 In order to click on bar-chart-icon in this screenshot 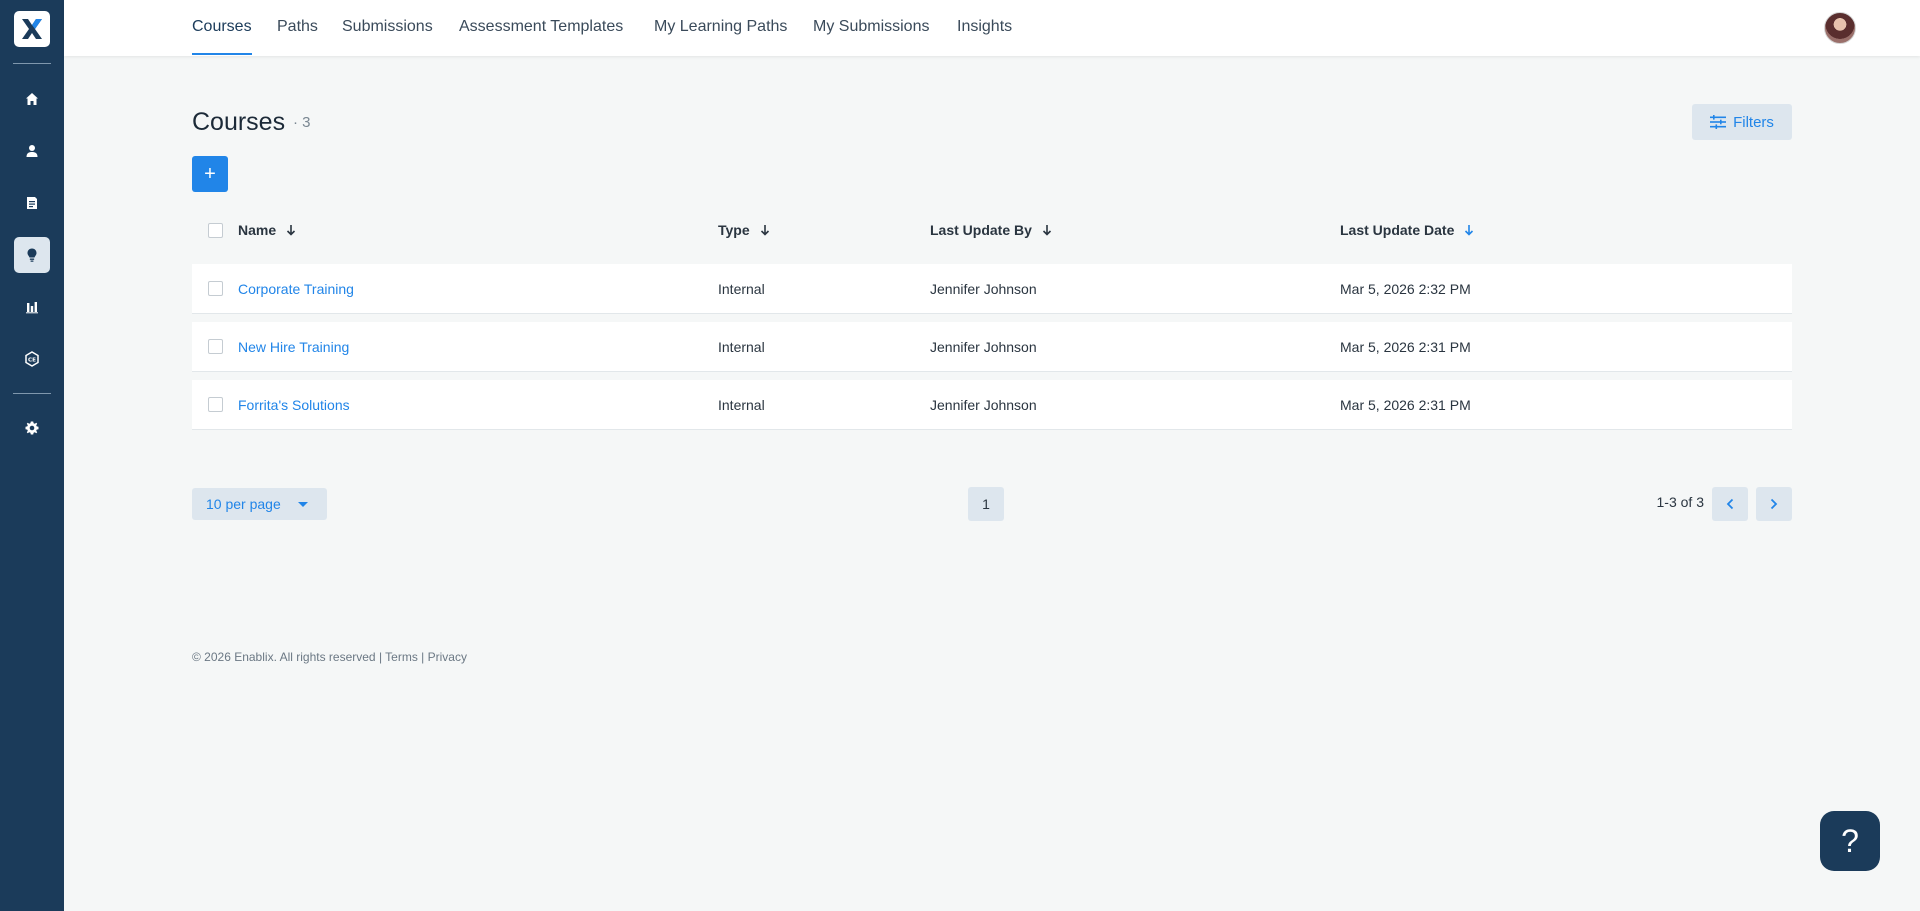, I will do `click(32, 308)`.